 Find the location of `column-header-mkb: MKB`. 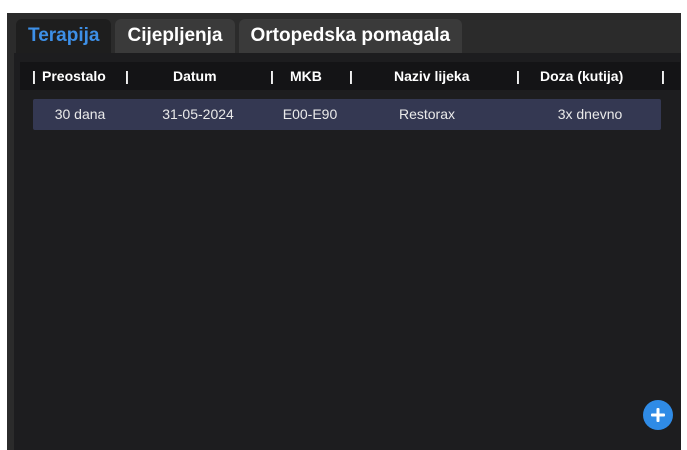

column-header-mkb: MKB is located at coordinates (306, 76).